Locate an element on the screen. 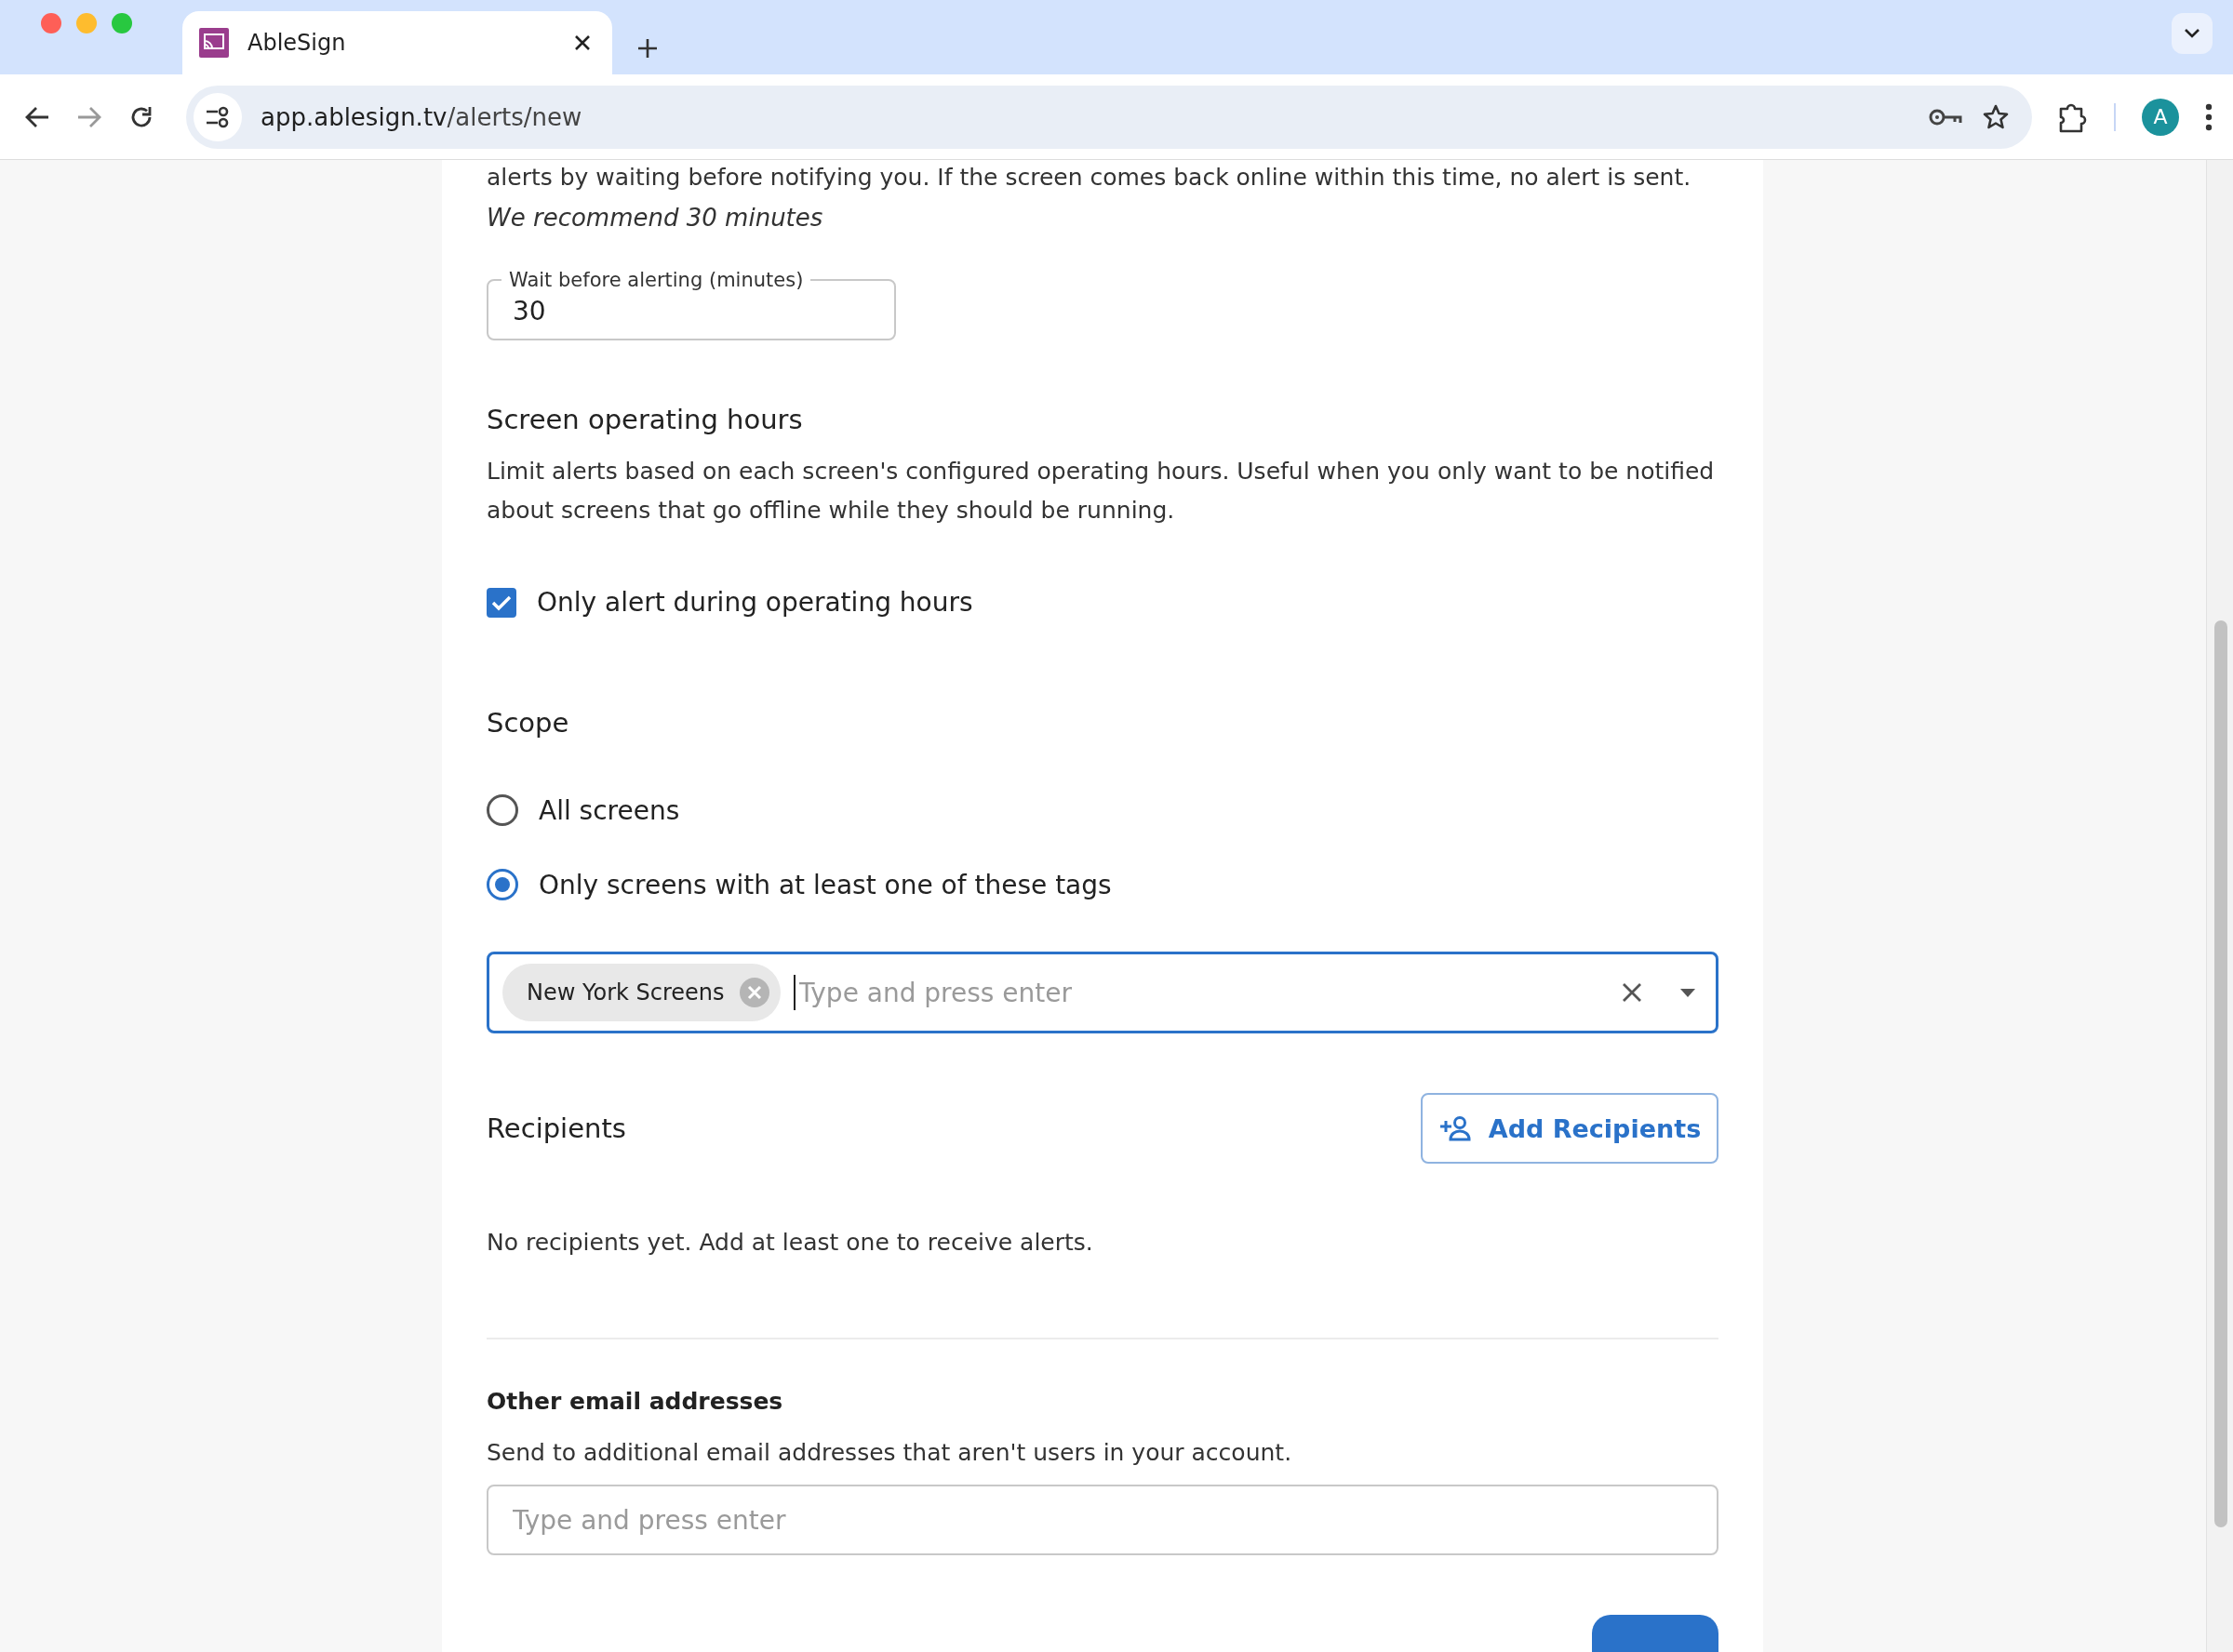  section-description: Send to additional email addresses that aren't users in your account. is located at coordinates (890, 1452).